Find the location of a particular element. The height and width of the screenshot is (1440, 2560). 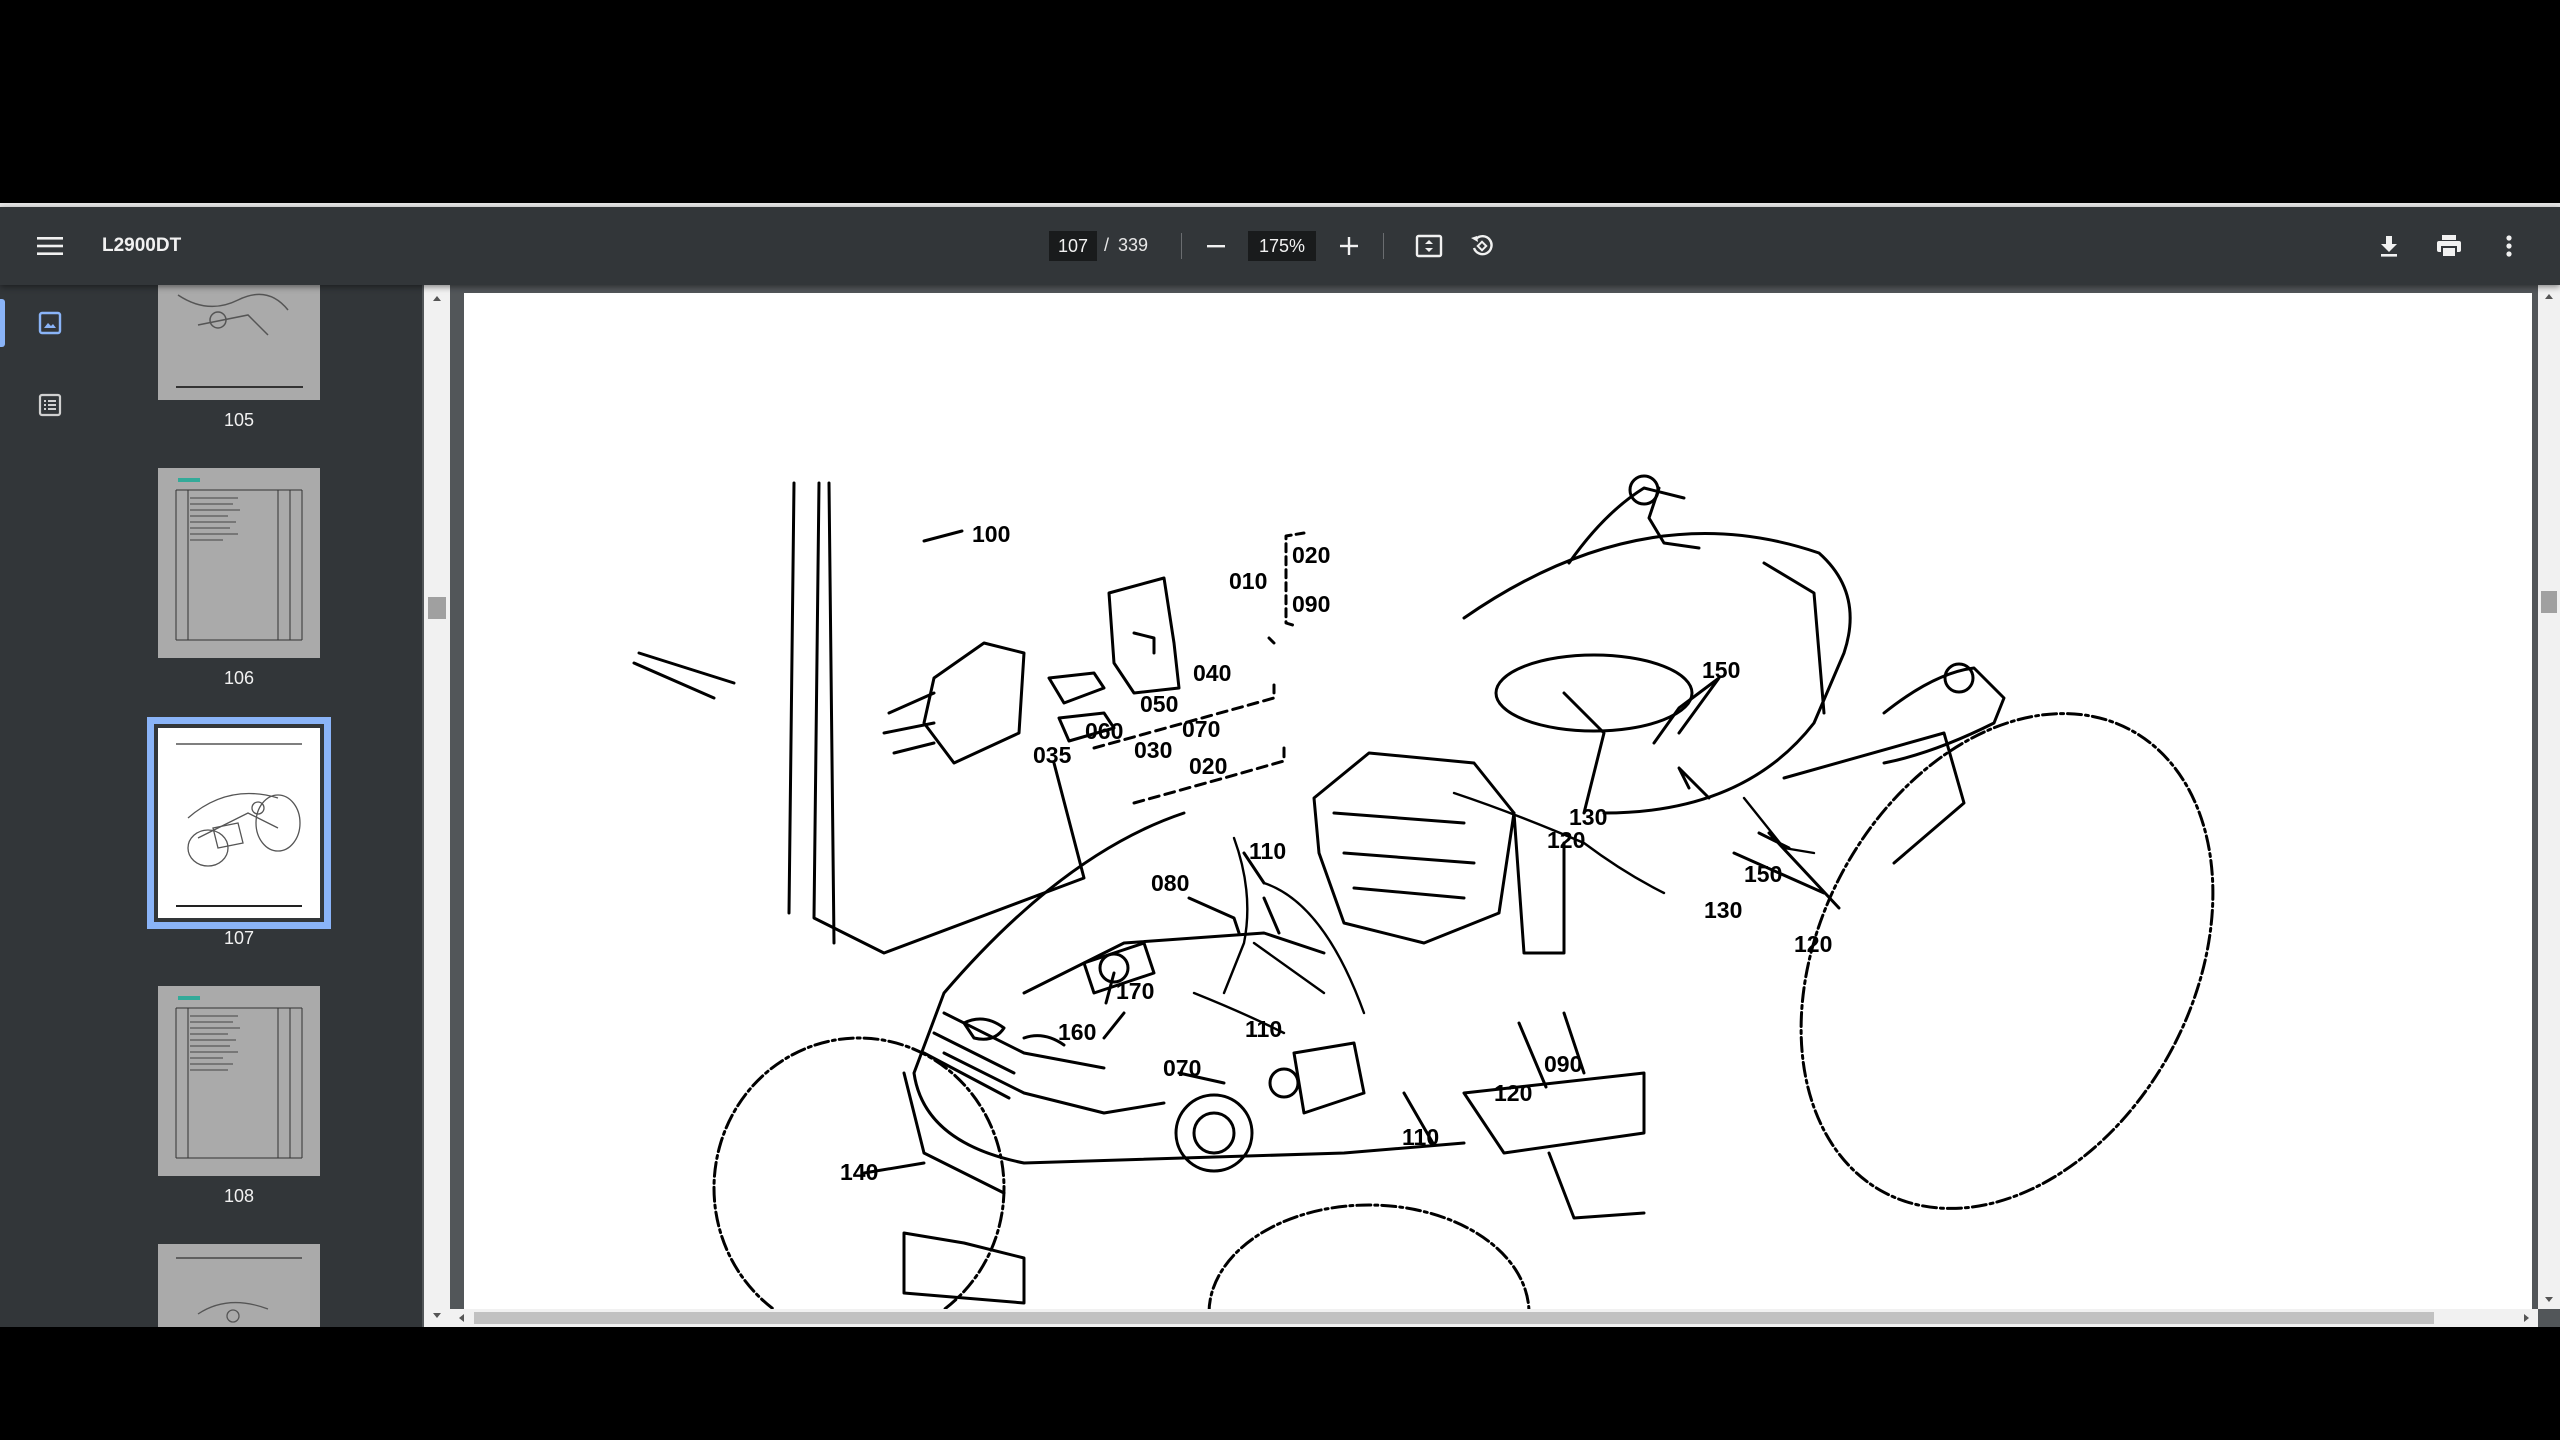

fit-page-button is located at coordinates (1429, 246).